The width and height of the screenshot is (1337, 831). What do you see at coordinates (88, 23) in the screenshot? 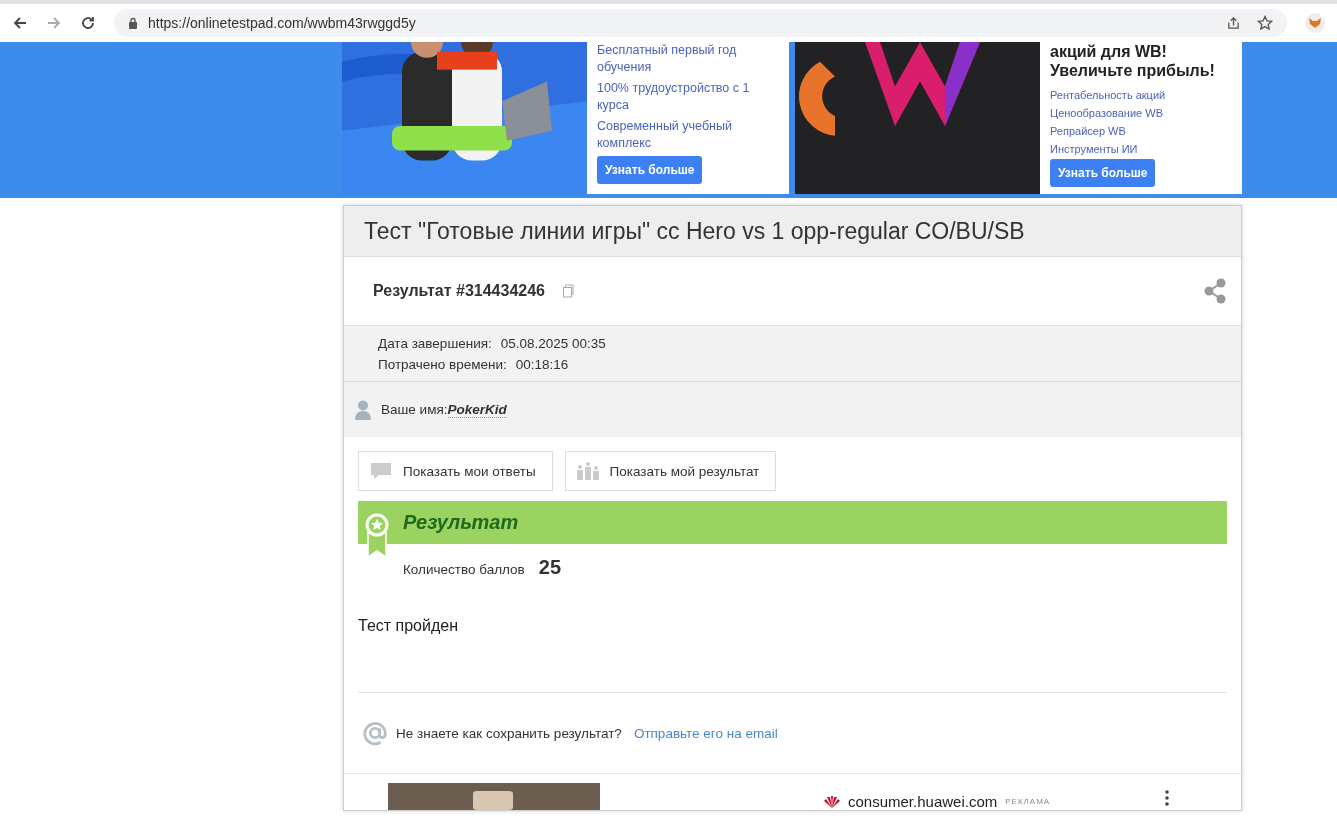
I see `reload-icon` at bounding box center [88, 23].